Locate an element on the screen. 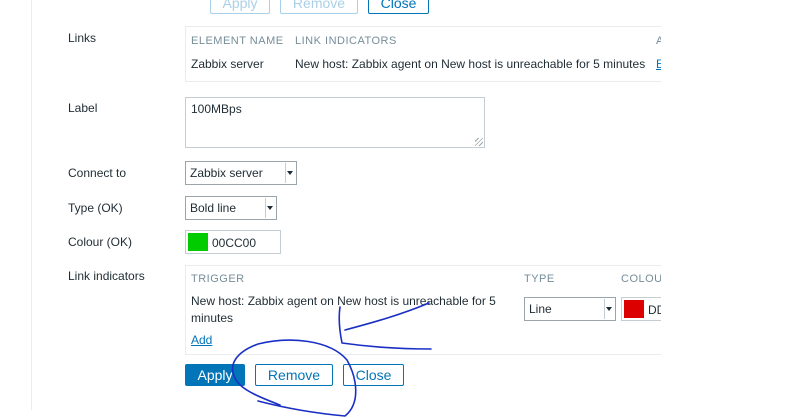 The image size is (796, 418). colour-ok-swatch is located at coordinates (198, 242).